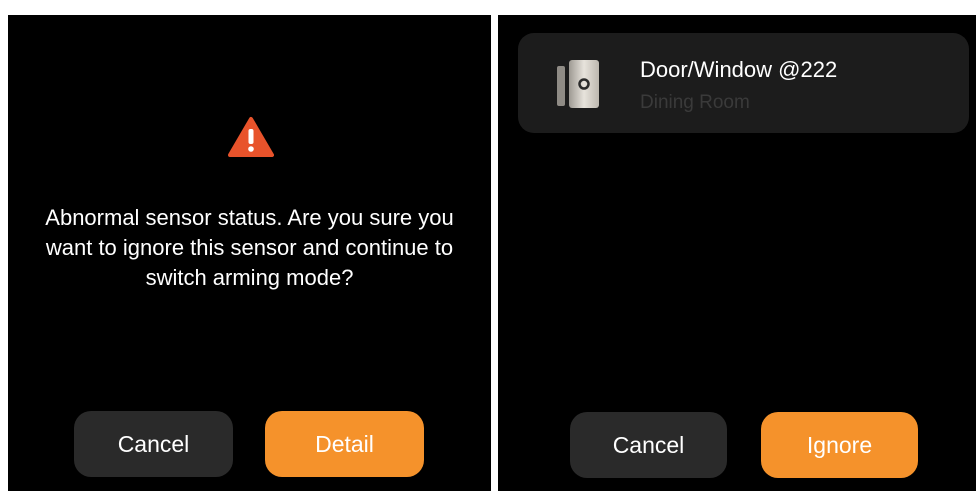 The width and height of the screenshot is (976, 491). Describe the element at coordinates (251, 137) in the screenshot. I see `warning-icon` at that location.